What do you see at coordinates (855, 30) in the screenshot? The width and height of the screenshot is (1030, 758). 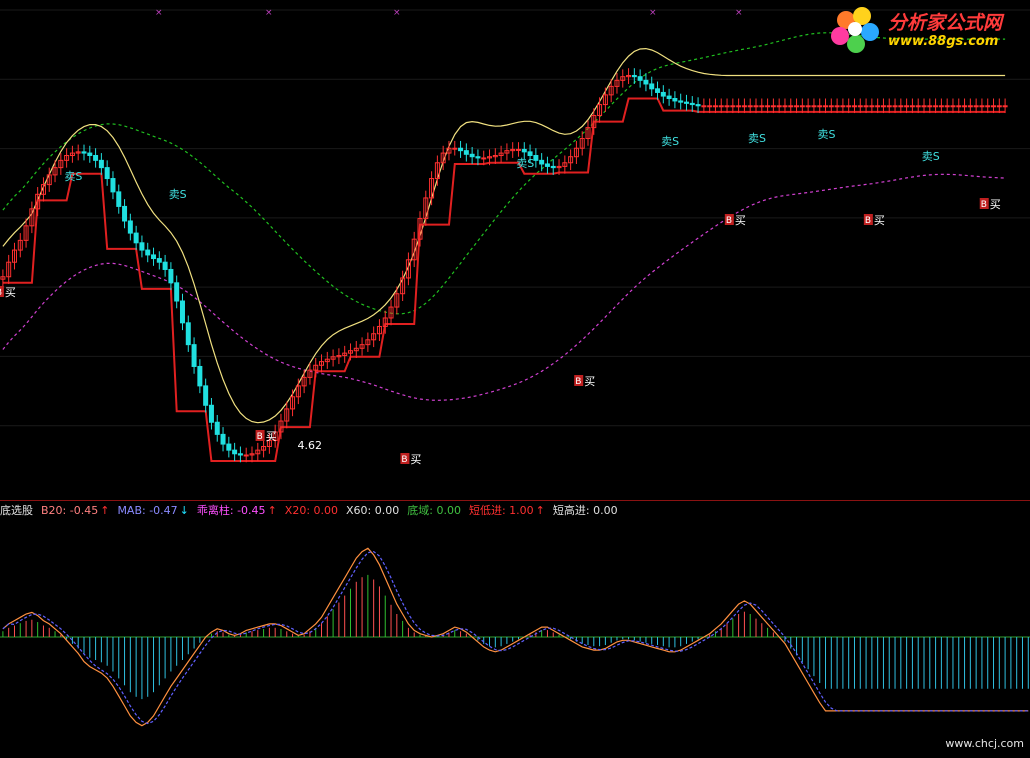 I see `flower-logo-icon` at bounding box center [855, 30].